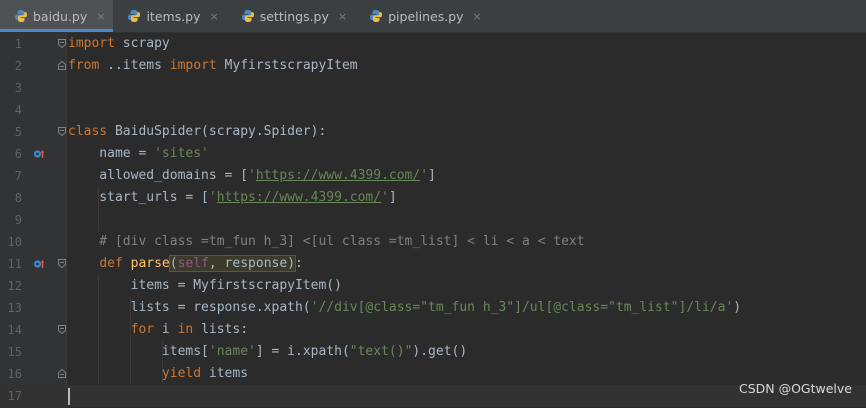  What do you see at coordinates (433, 132) in the screenshot?
I see `code-line: 5 class BaiduSpider(scrapy.Spider):` at bounding box center [433, 132].